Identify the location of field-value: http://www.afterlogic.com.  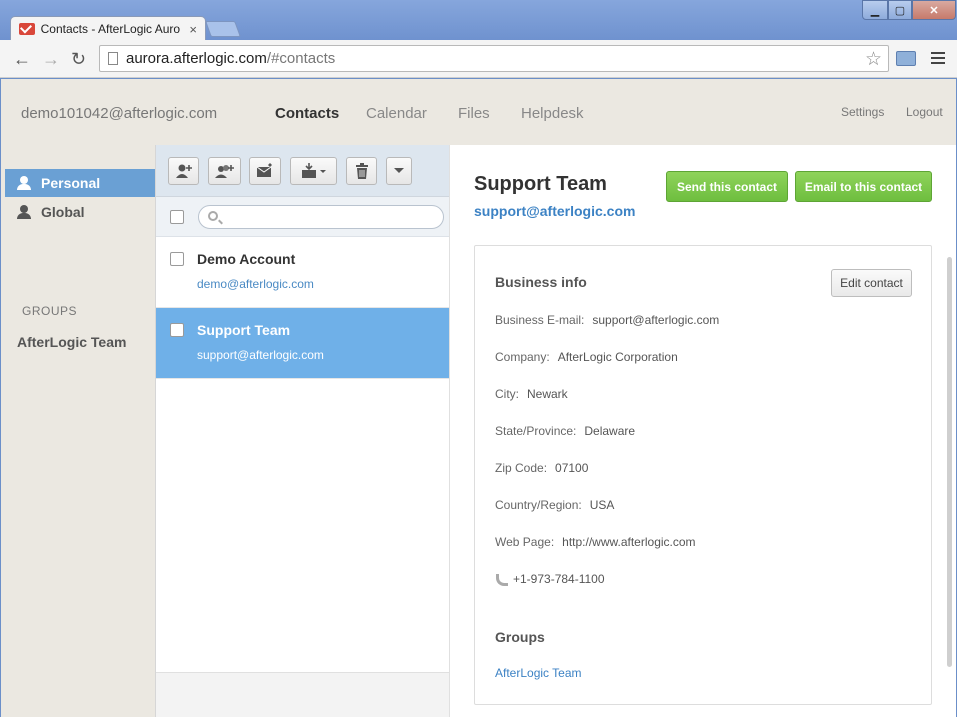
(628, 542).